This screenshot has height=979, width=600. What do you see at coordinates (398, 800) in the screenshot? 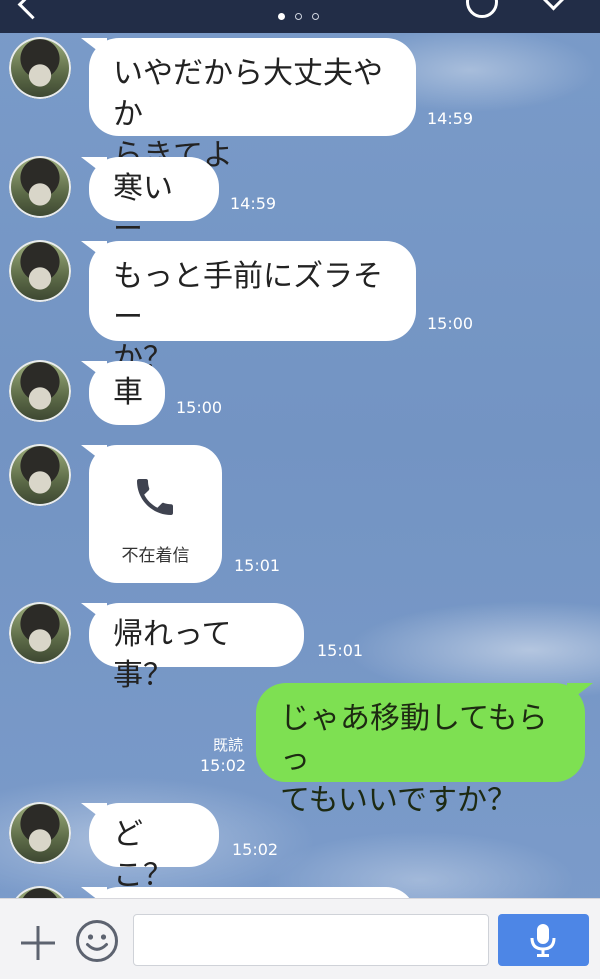
I see `message-text: てもいいですか？` at bounding box center [398, 800].